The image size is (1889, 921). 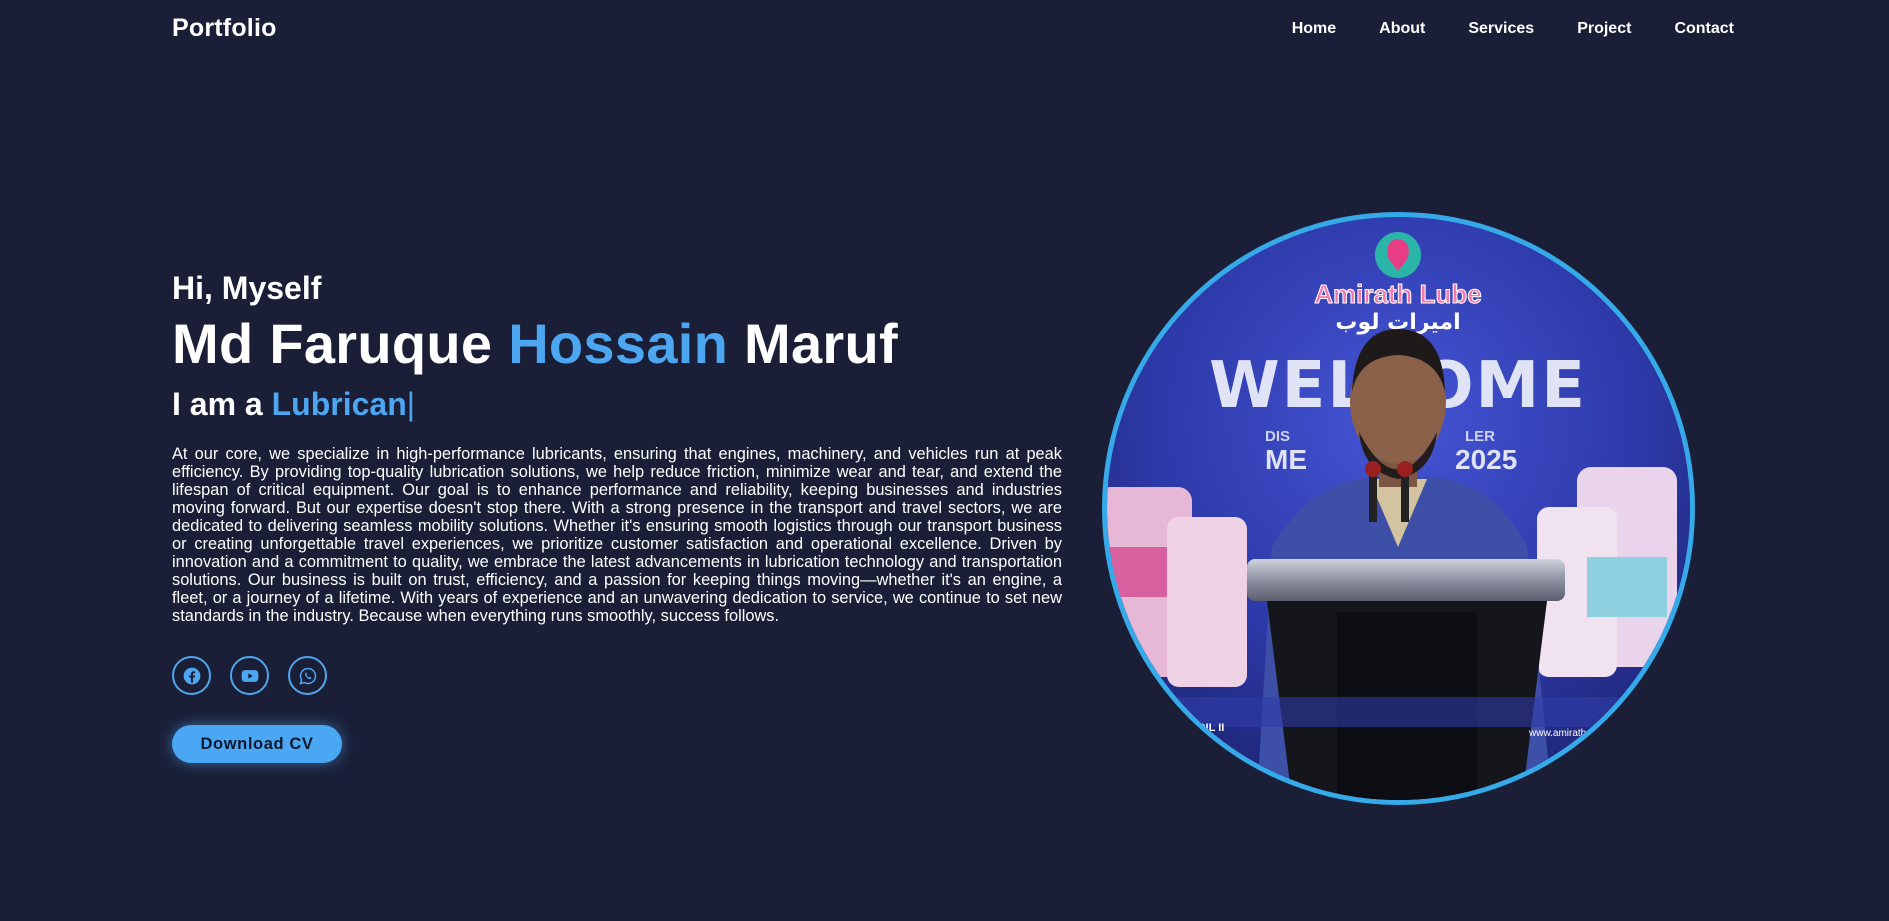 What do you see at coordinates (224, 28) in the screenshot?
I see `logo: Portfolio` at bounding box center [224, 28].